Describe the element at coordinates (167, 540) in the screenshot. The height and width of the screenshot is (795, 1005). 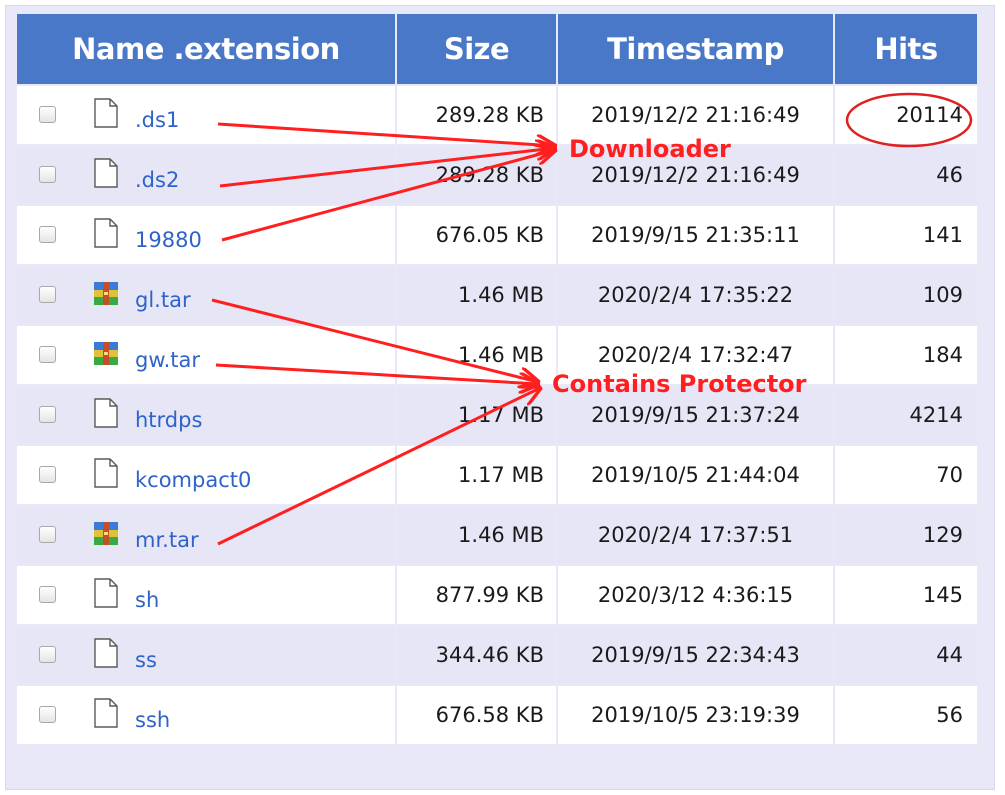
I see `file-name-link: mr.tar` at that location.